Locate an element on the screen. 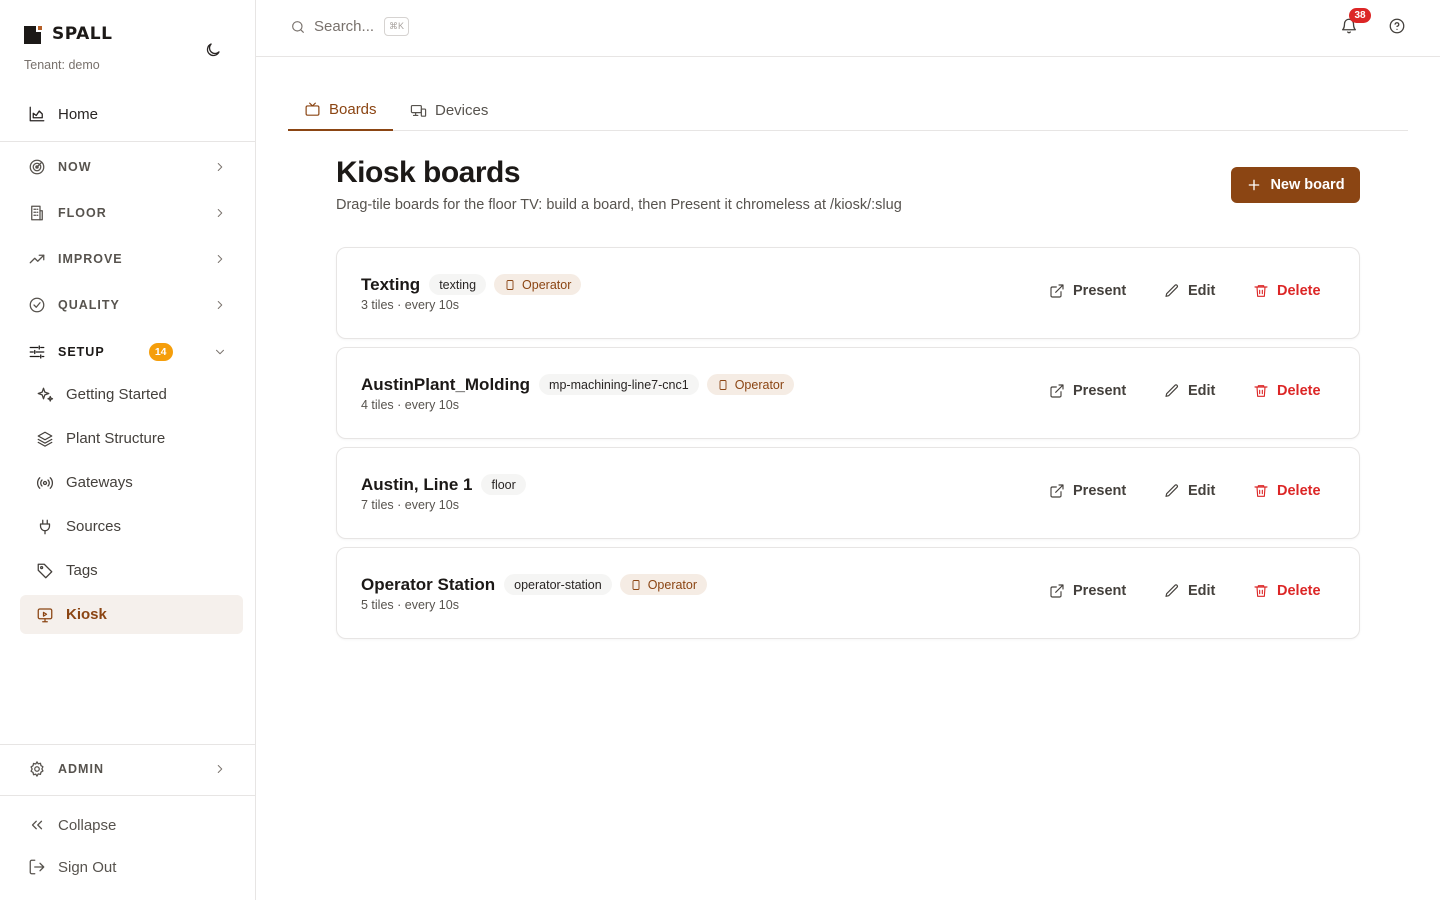  sidebar-section-quality: QUALITY is located at coordinates (131, 305).